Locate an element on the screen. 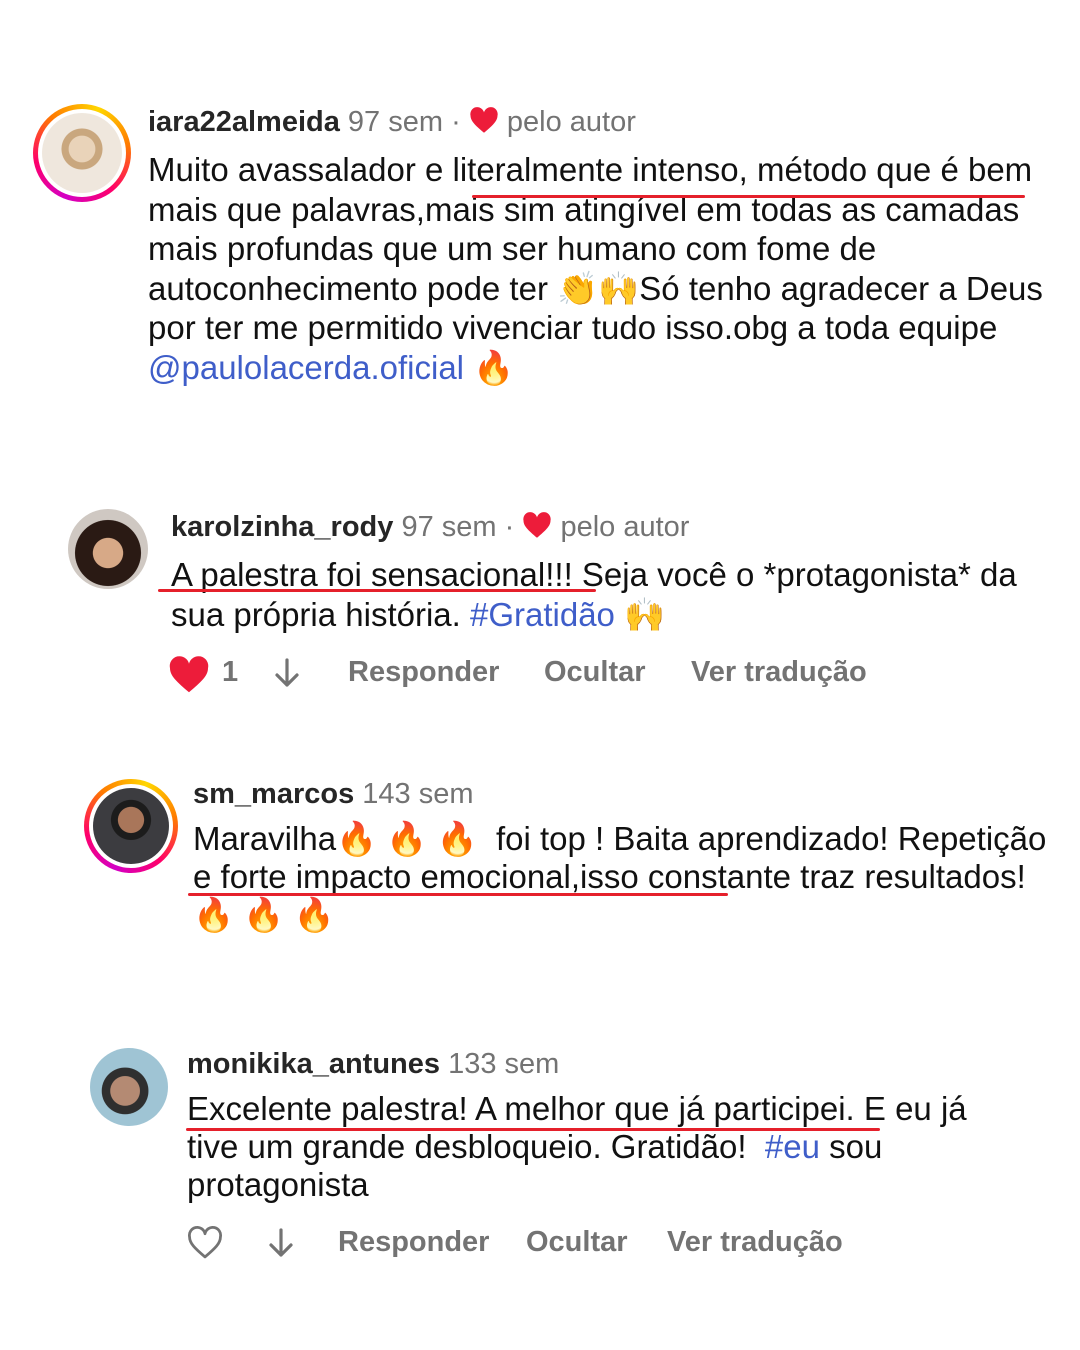 The width and height of the screenshot is (1080, 1350). username: iara22almeida is located at coordinates (244, 122).